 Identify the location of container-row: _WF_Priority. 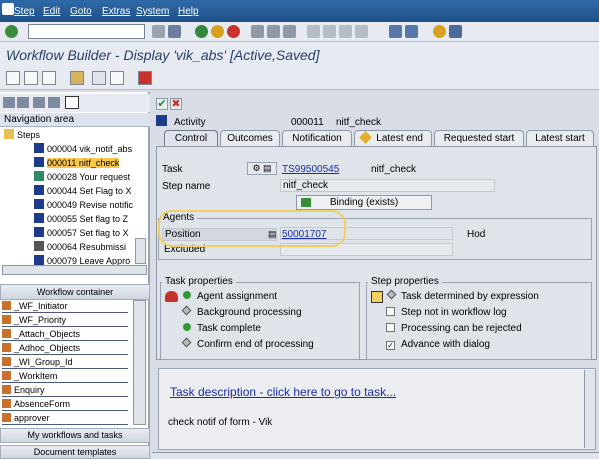
(65, 320).